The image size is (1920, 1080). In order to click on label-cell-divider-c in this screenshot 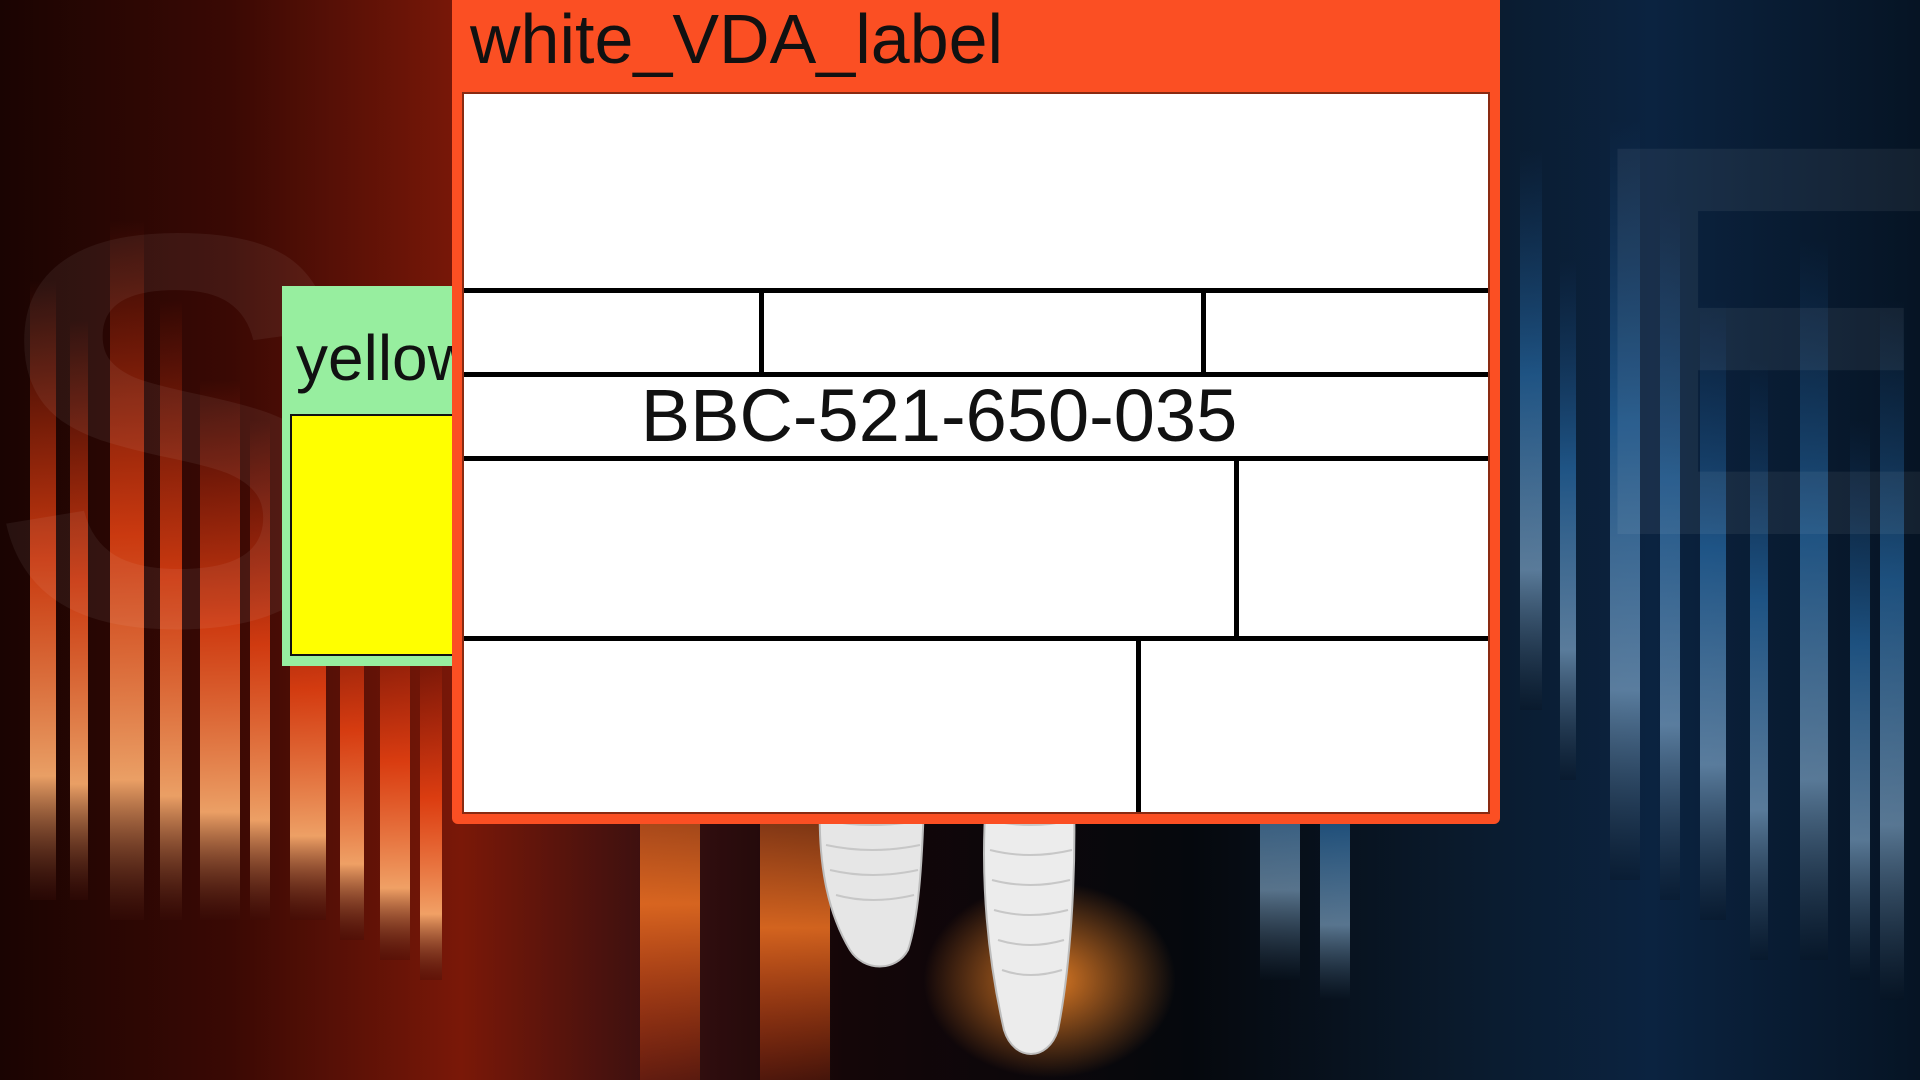, I will do `click(1236, 548)`.